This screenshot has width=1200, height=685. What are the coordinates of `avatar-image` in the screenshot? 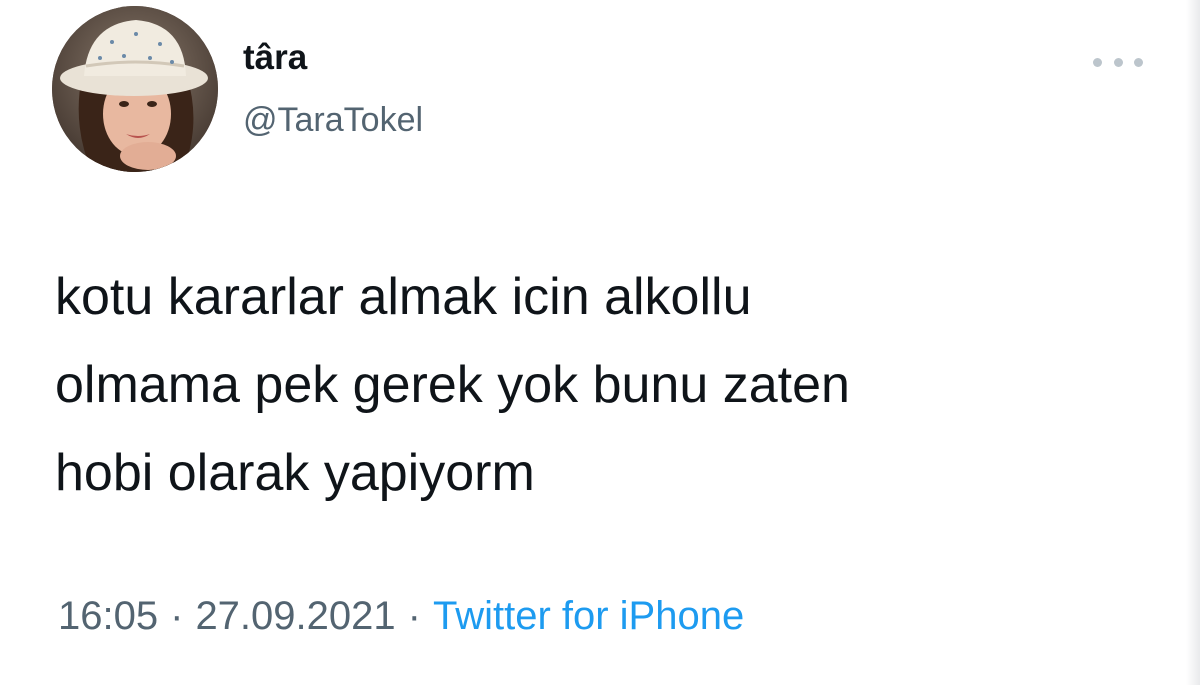 It's located at (135, 89).